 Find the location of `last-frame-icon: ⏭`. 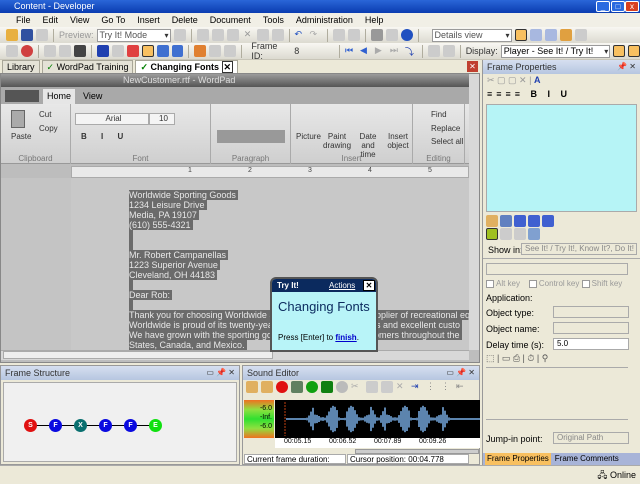

last-frame-icon: ⏭ is located at coordinates (396, 51).